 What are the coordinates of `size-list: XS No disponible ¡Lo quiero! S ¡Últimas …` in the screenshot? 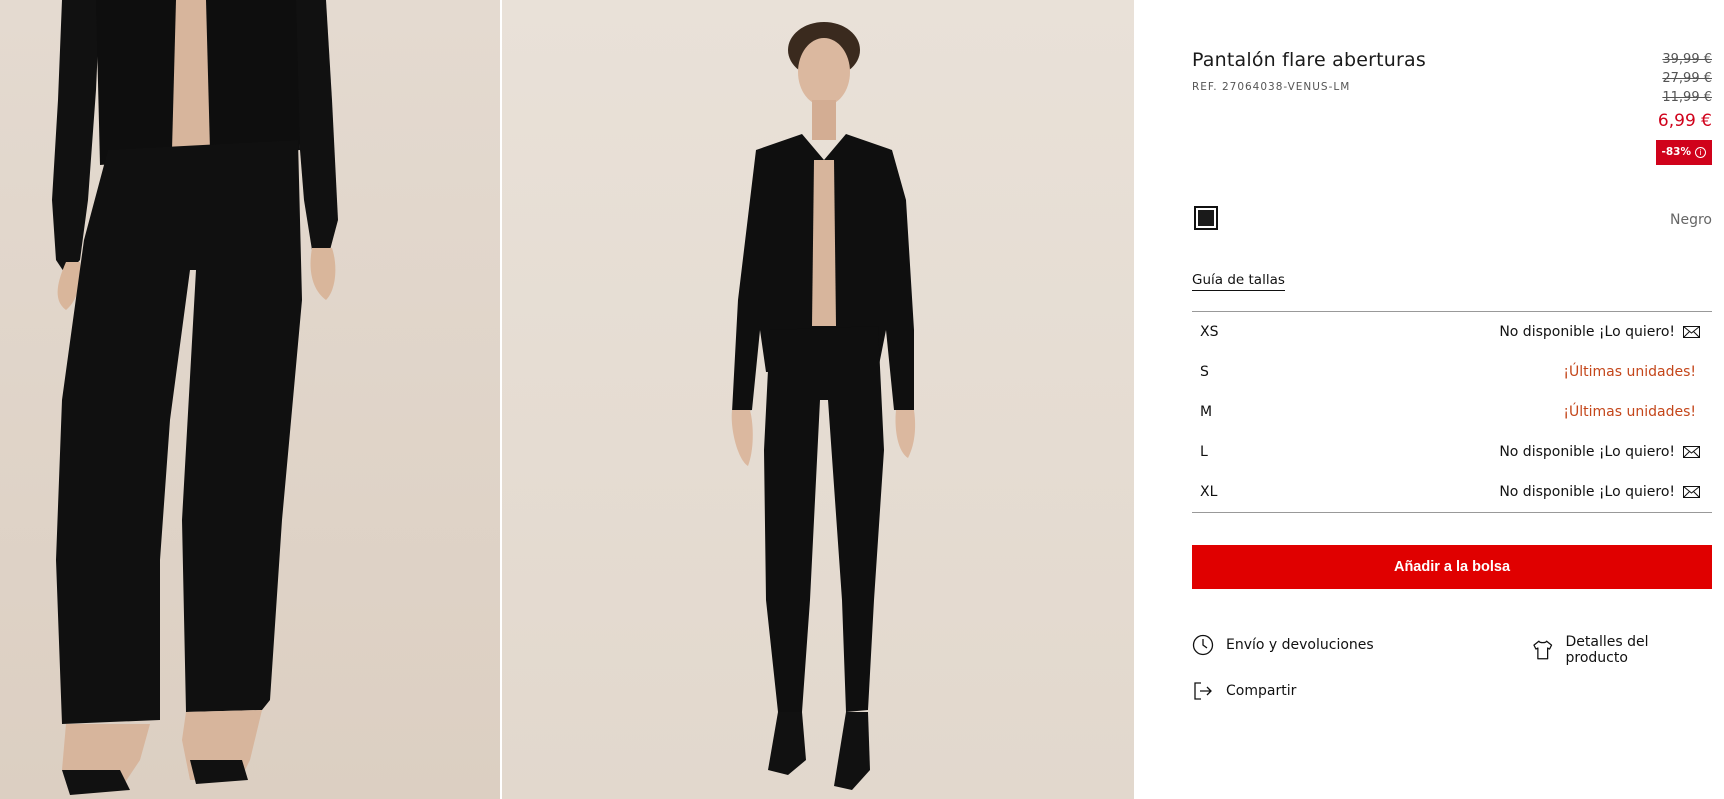 It's located at (1452, 412).